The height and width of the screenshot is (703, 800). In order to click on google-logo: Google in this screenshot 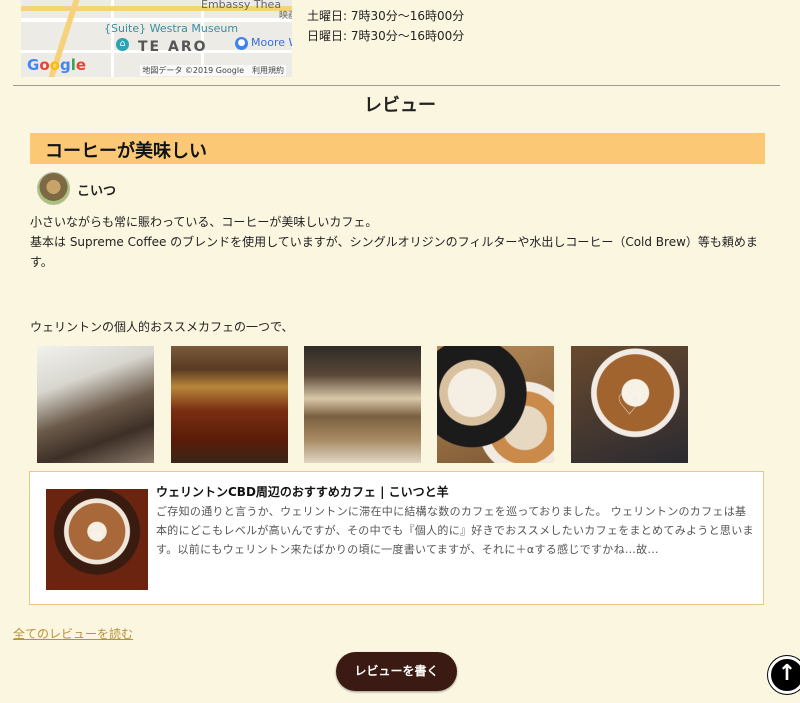, I will do `click(57, 65)`.